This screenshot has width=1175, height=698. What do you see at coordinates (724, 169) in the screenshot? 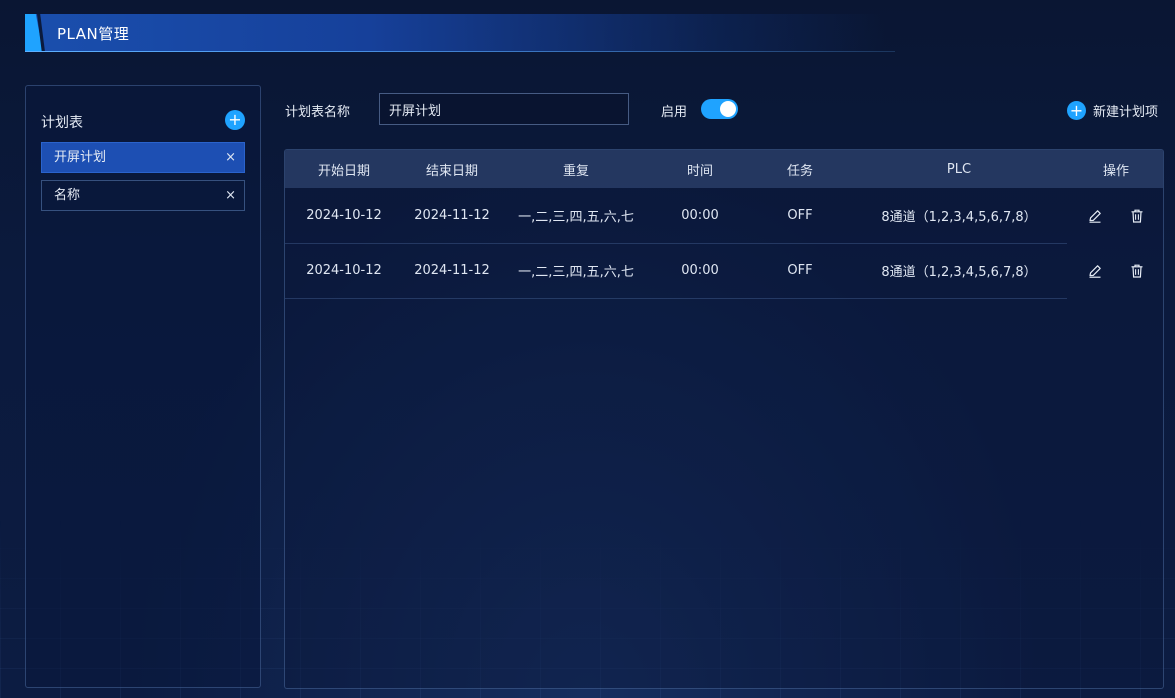
I see `table-header-row: 开始日期 结束日期 重复 时间 任务 PLC 操作` at bounding box center [724, 169].